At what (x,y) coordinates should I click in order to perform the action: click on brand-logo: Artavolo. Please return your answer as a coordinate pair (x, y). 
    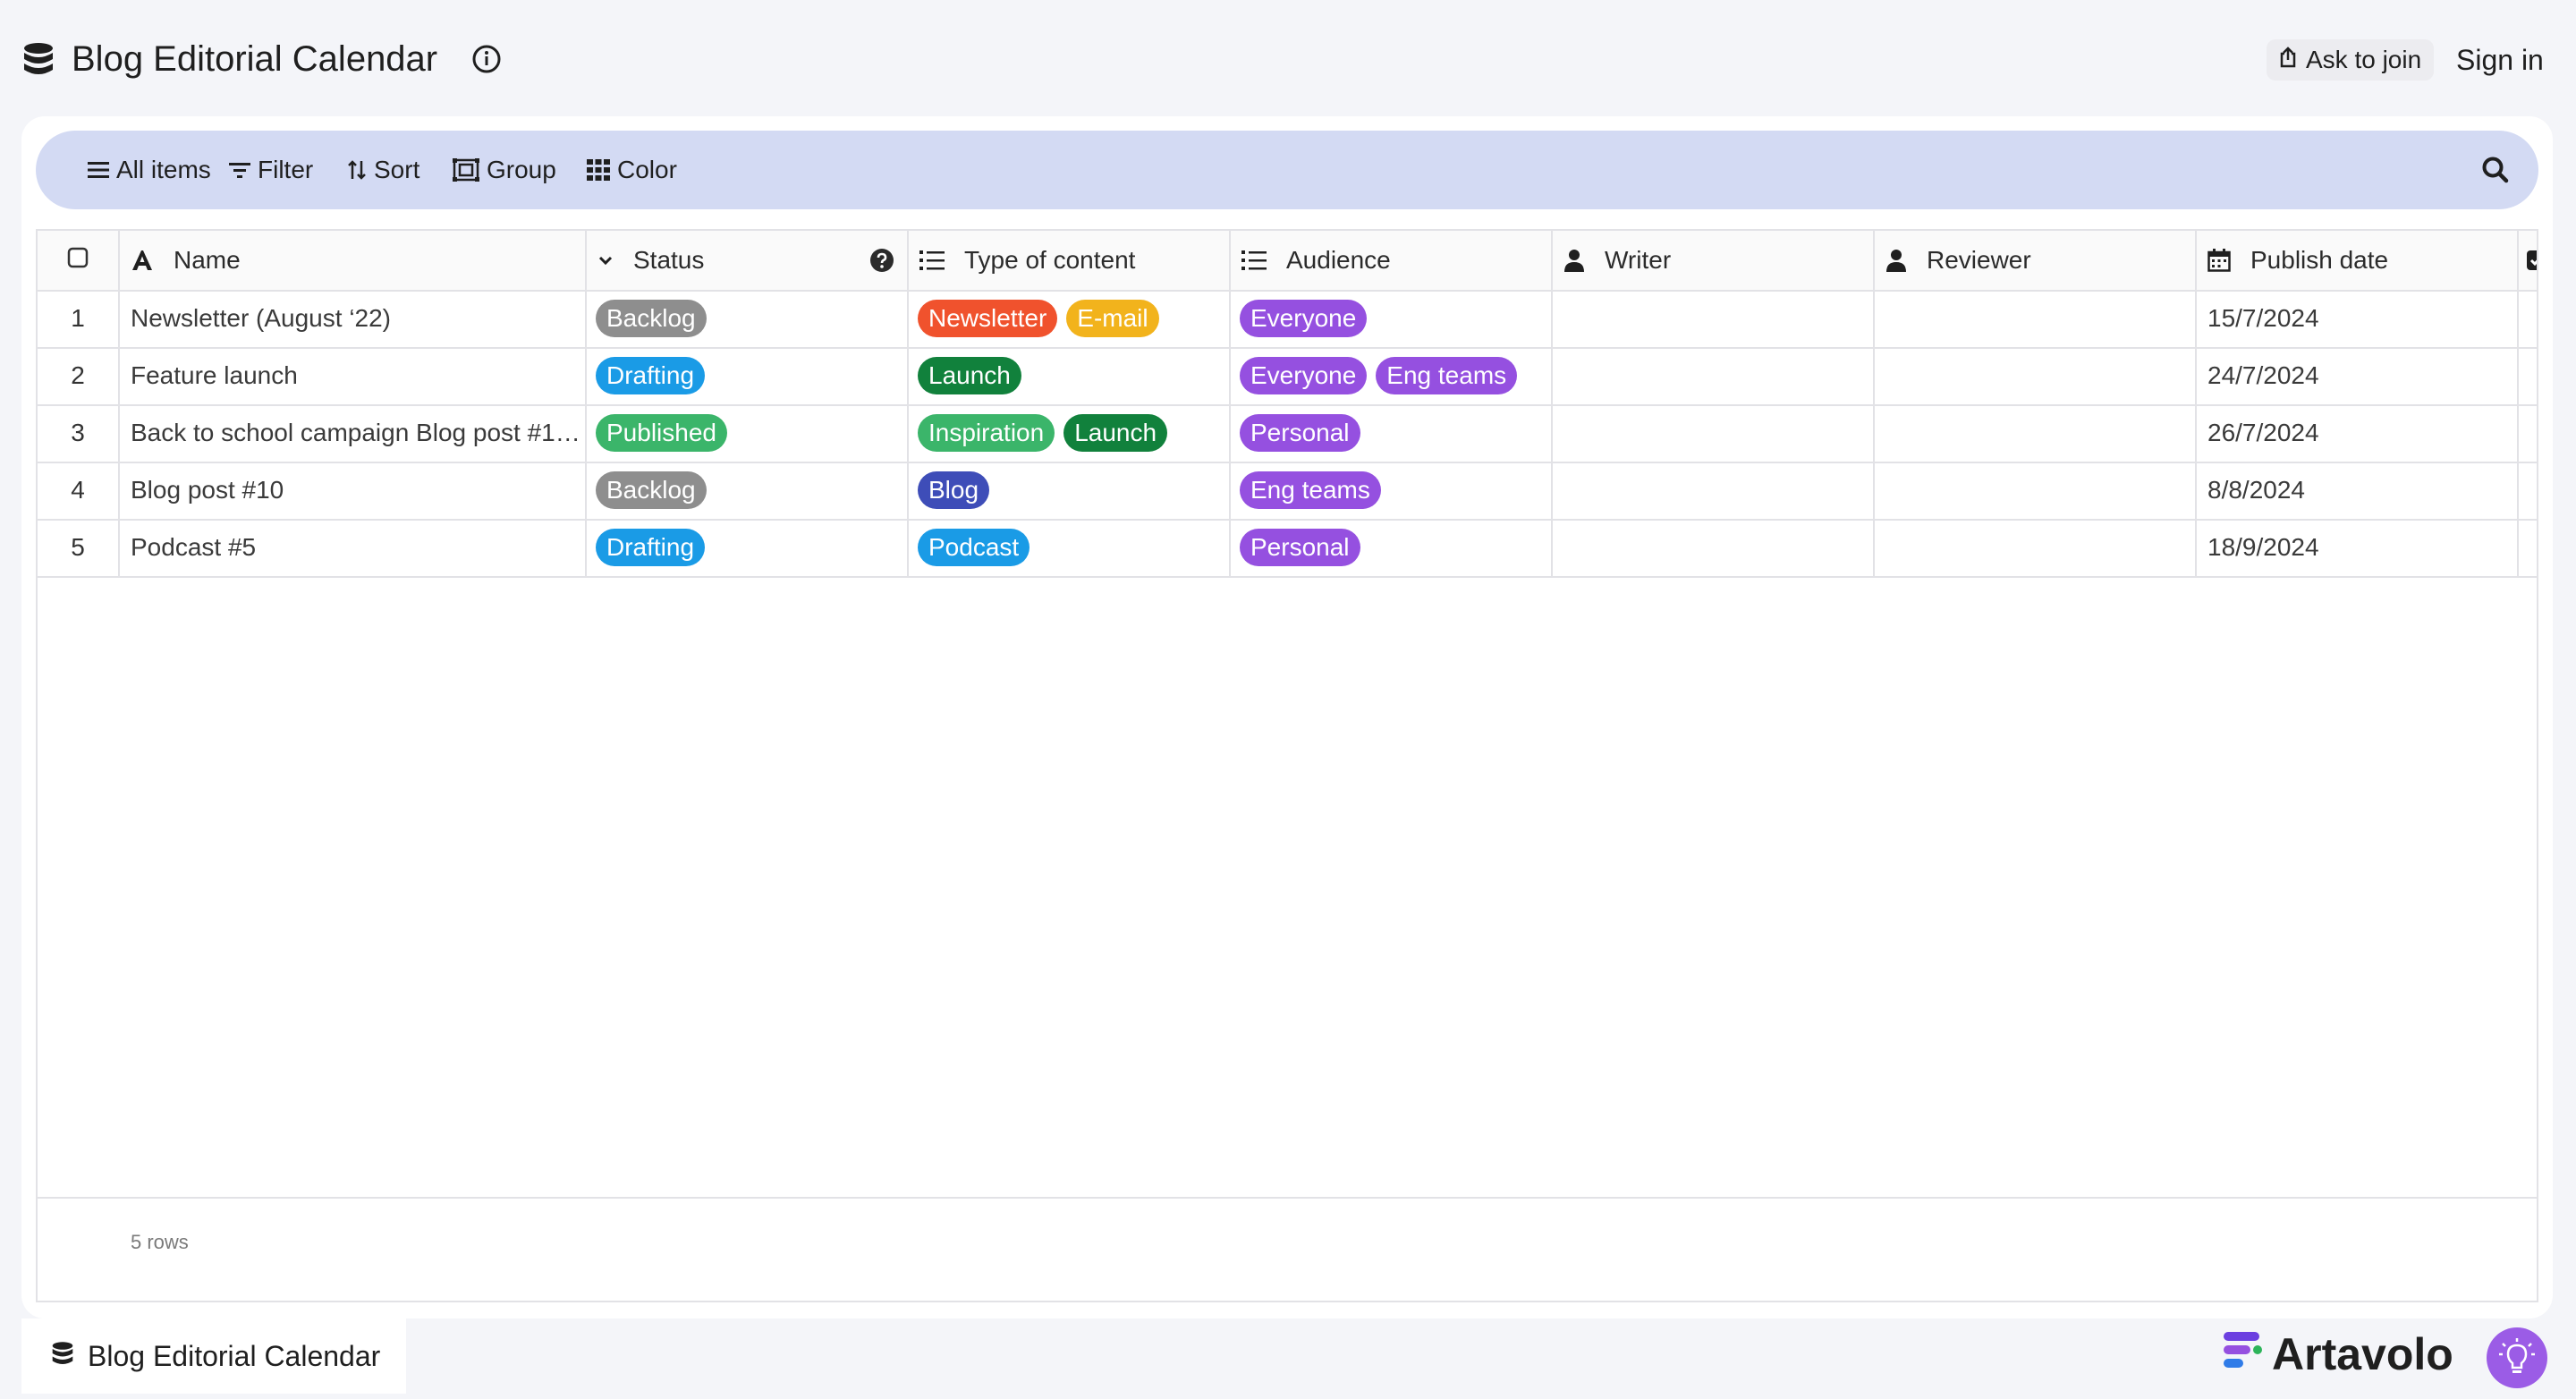
    Looking at the image, I should click on (2338, 1354).